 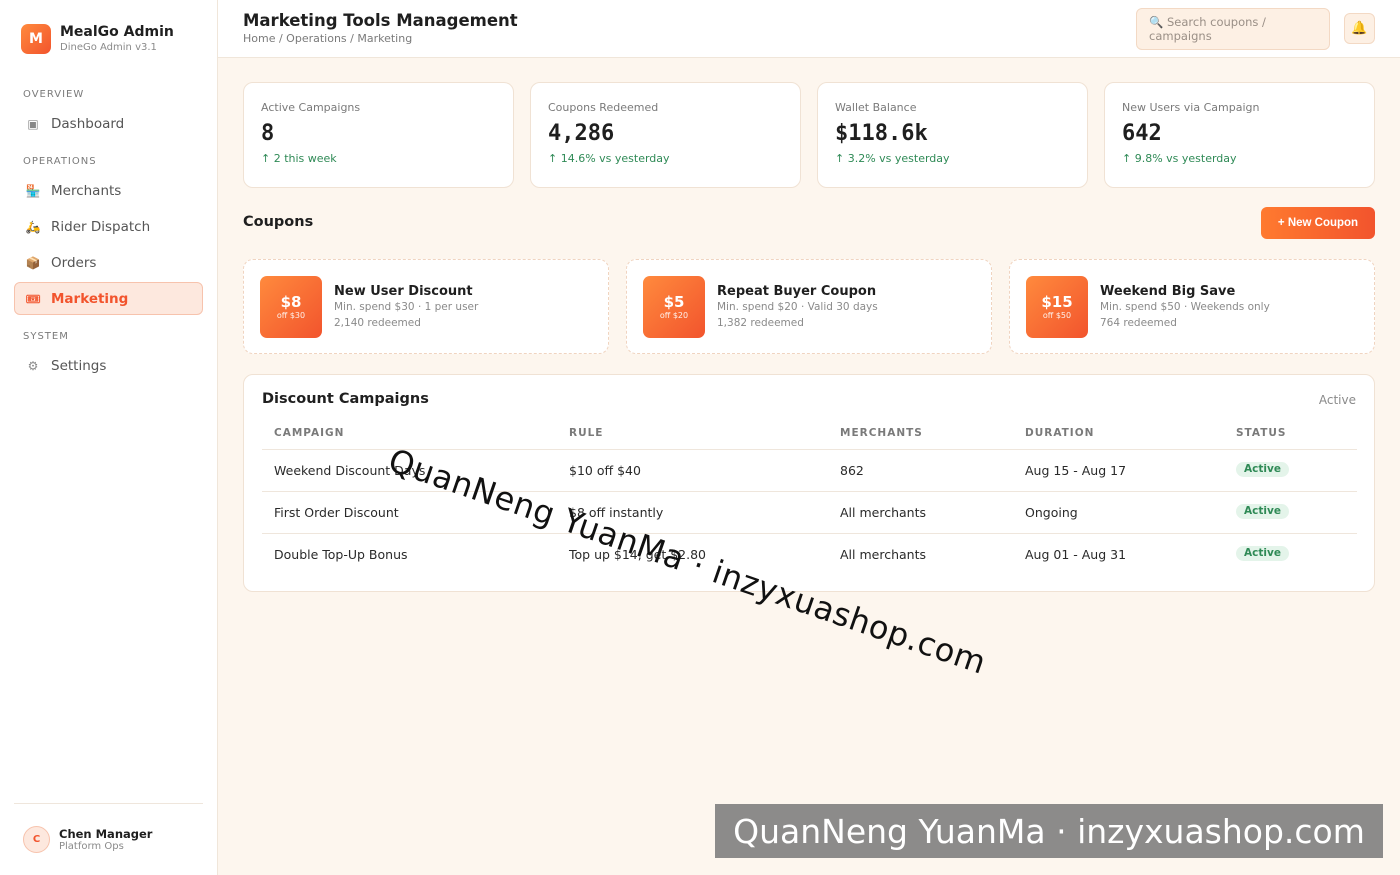 I want to click on page-title: Marketing Tools Management, so click(x=380, y=20).